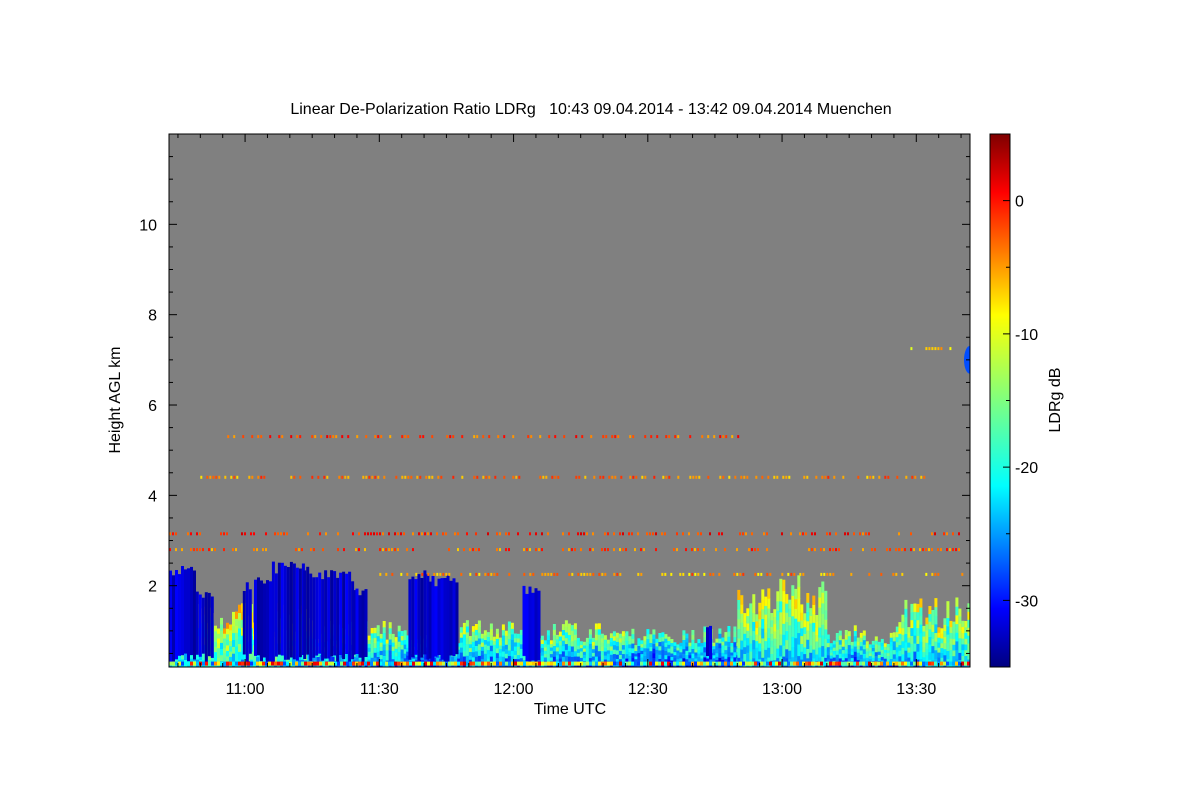 The width and height of the screenshot is (1200, 800). I want to click on y-tick-label: 6, so click(152, 406).